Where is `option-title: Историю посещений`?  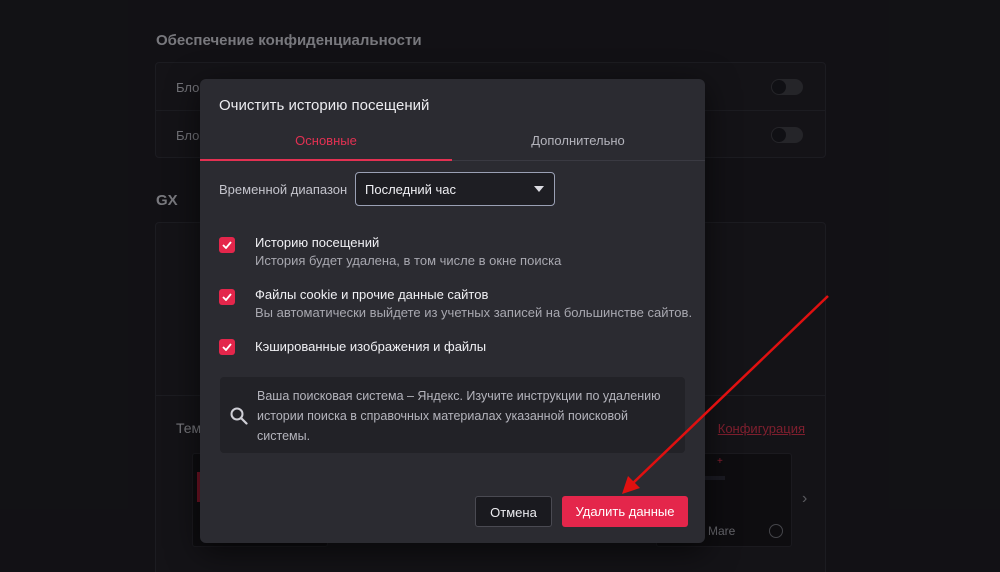
option-title: Историю посещений is located at coordinates (317, 242).